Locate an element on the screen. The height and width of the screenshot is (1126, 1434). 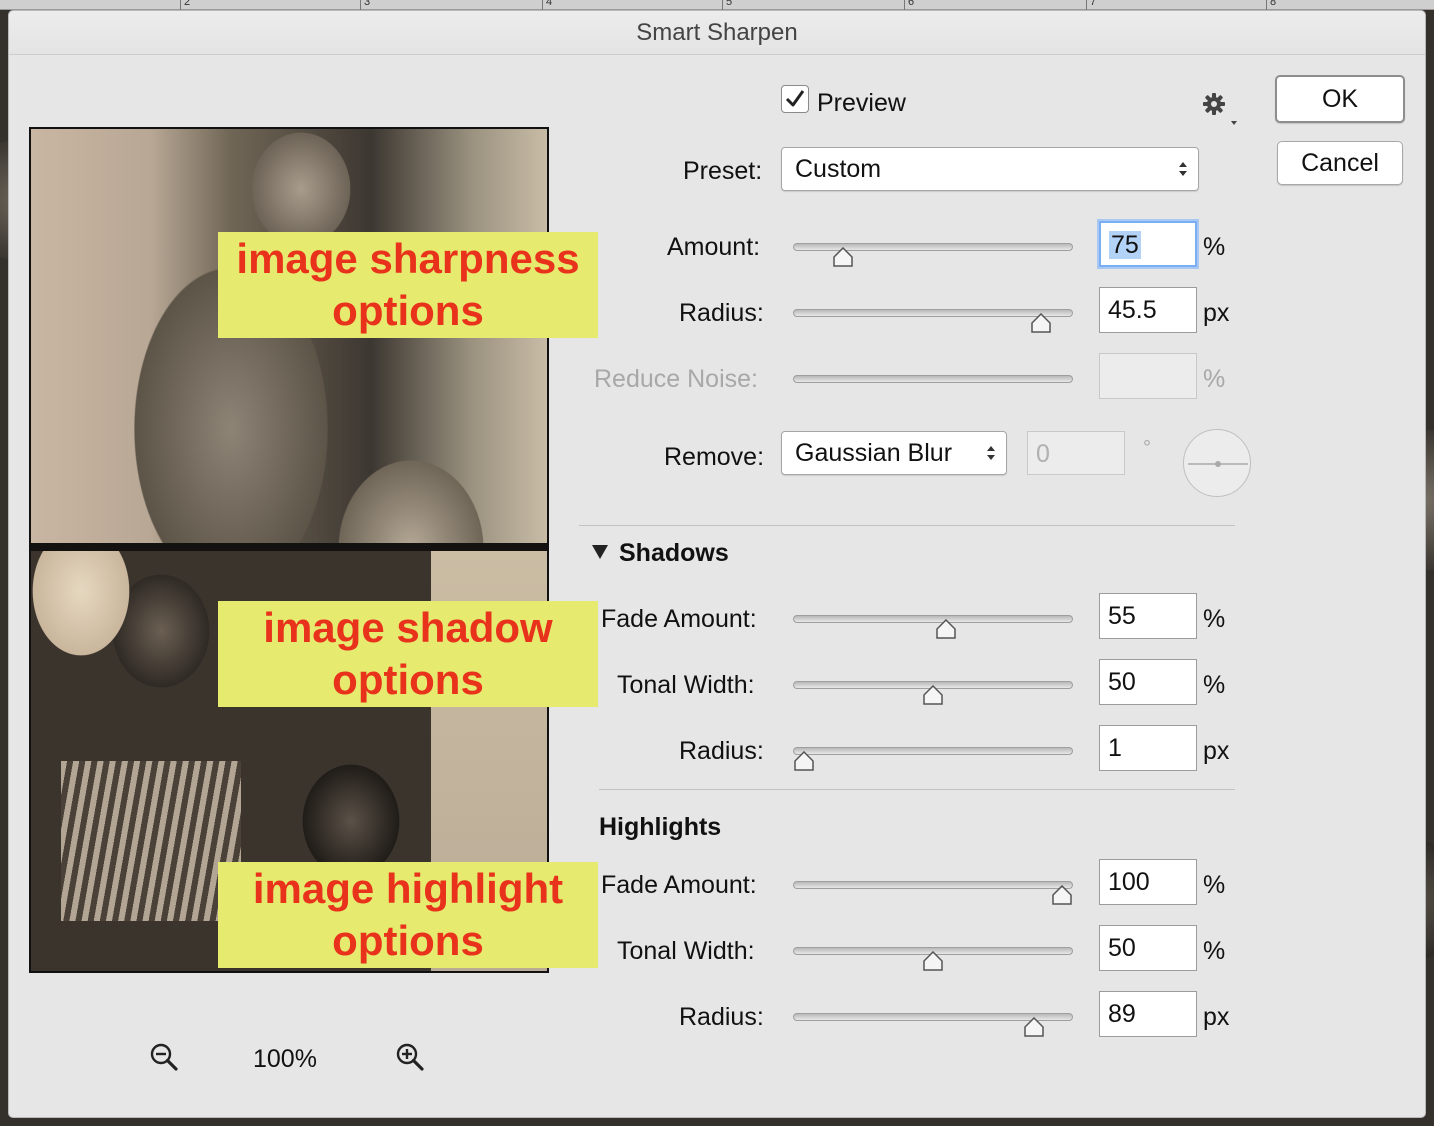
remove-value: Gaussian Blur is located at coordinates (874, 453).